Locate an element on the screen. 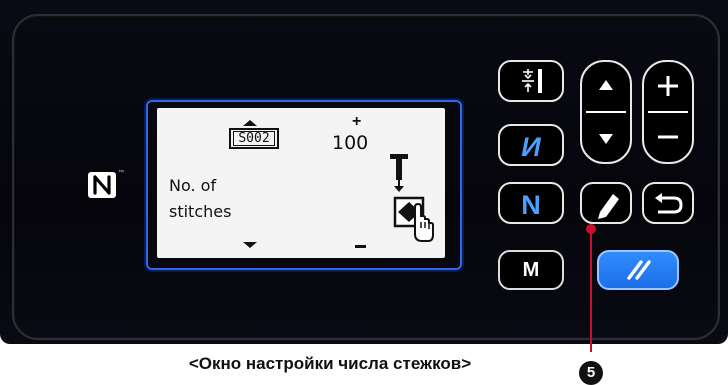 This screenshot has height=385, width=728. thread-trim-icon is located at coordinates (532, 81).